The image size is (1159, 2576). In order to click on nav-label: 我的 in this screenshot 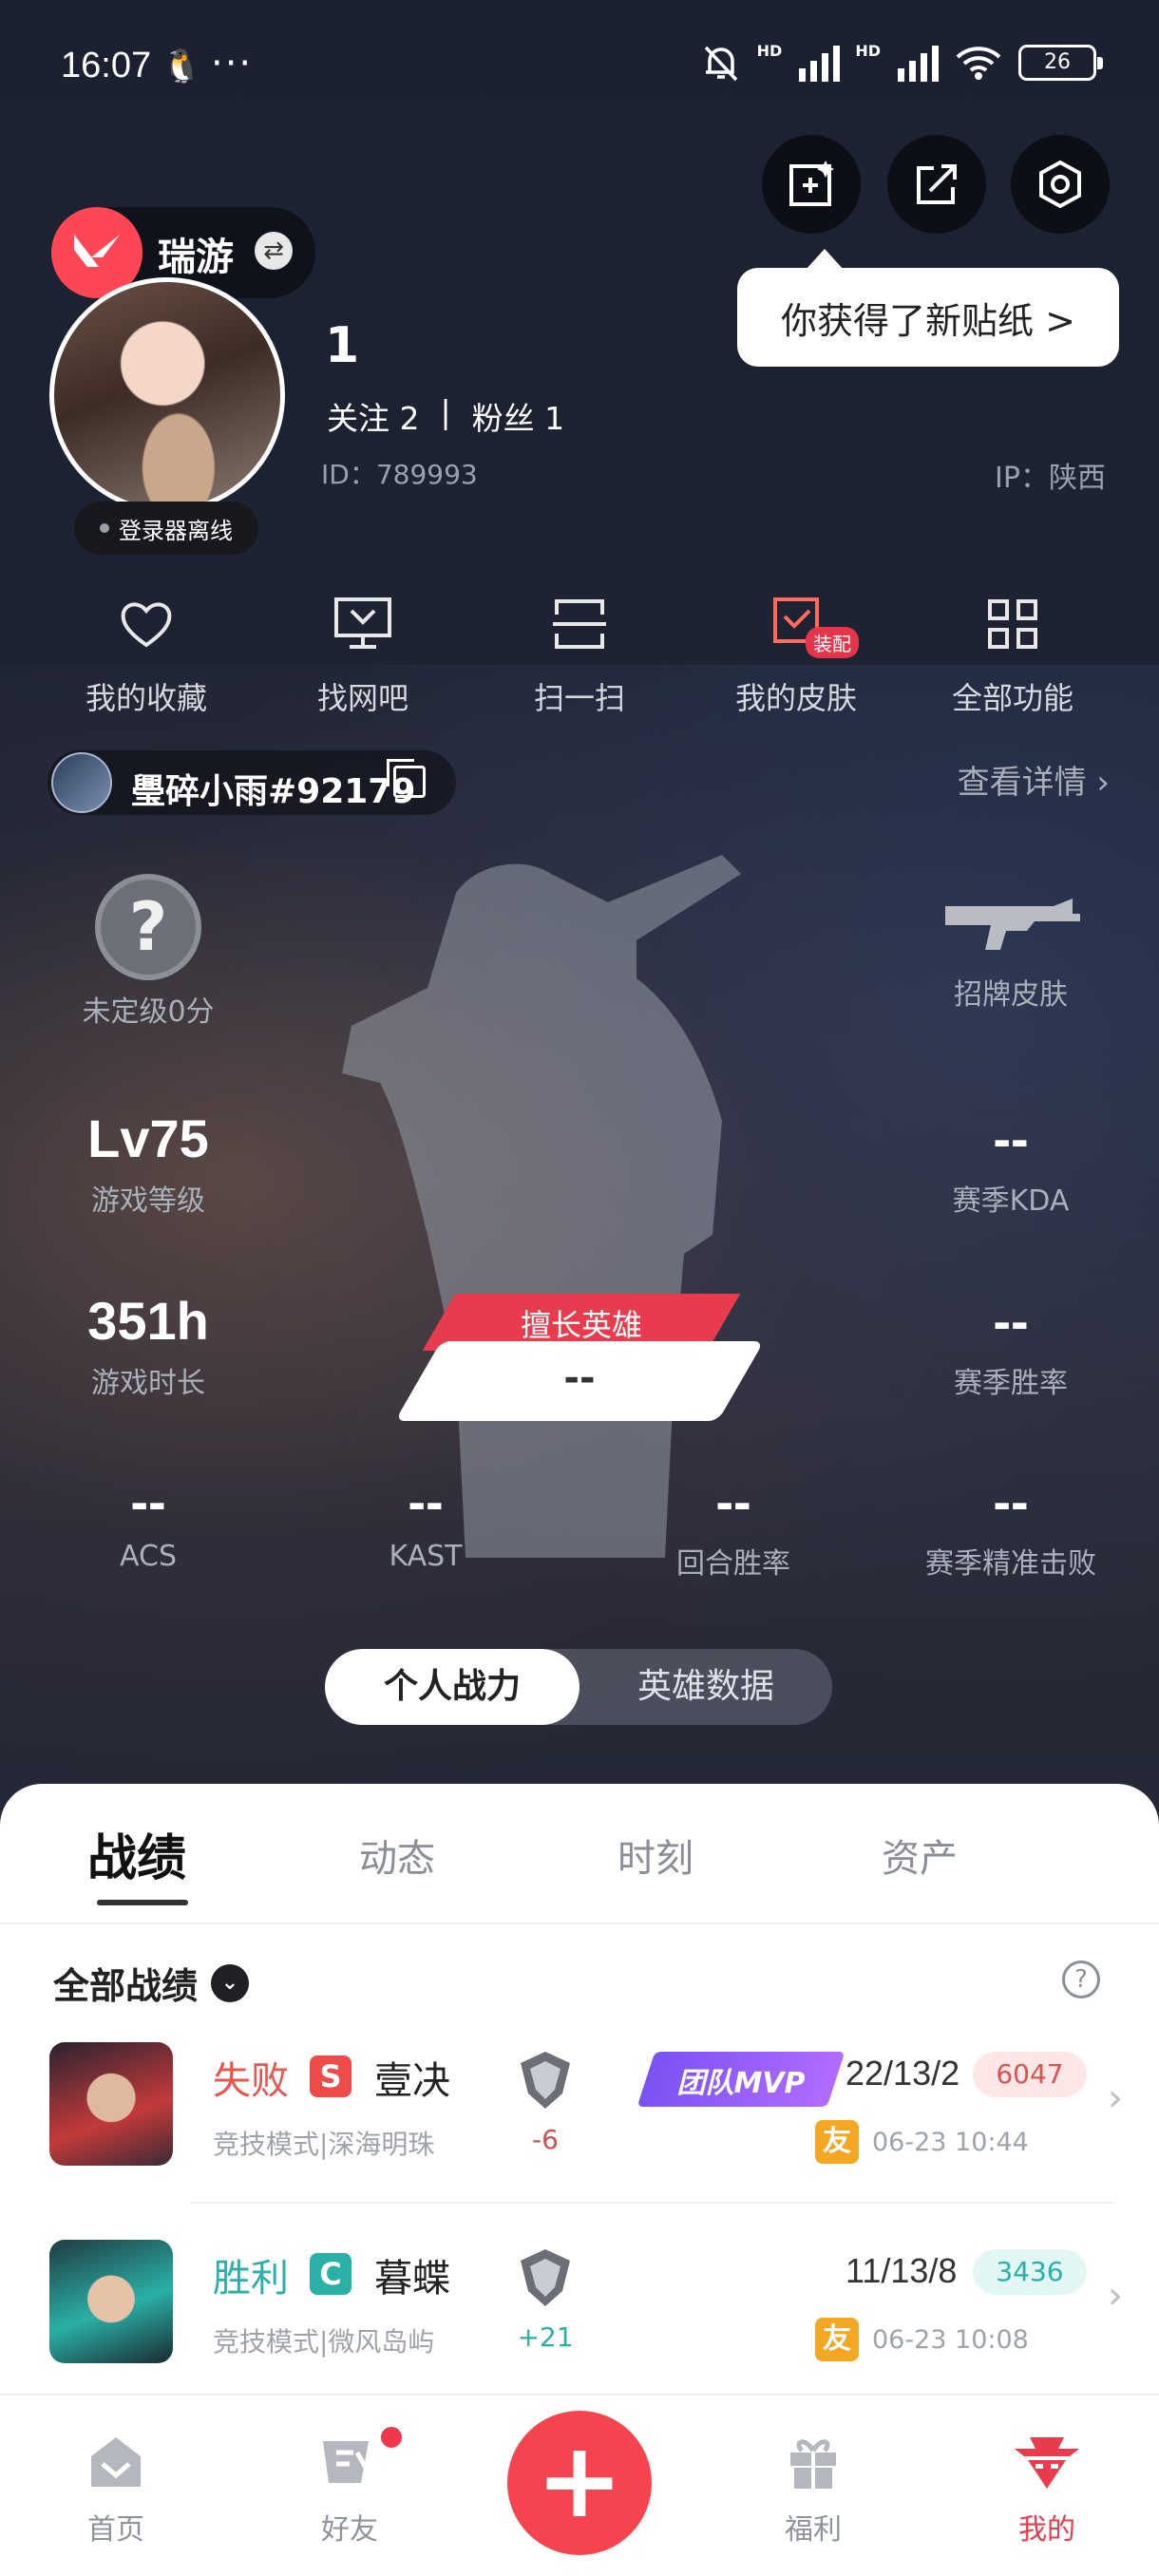, I will do `click(1046, 2530)`.